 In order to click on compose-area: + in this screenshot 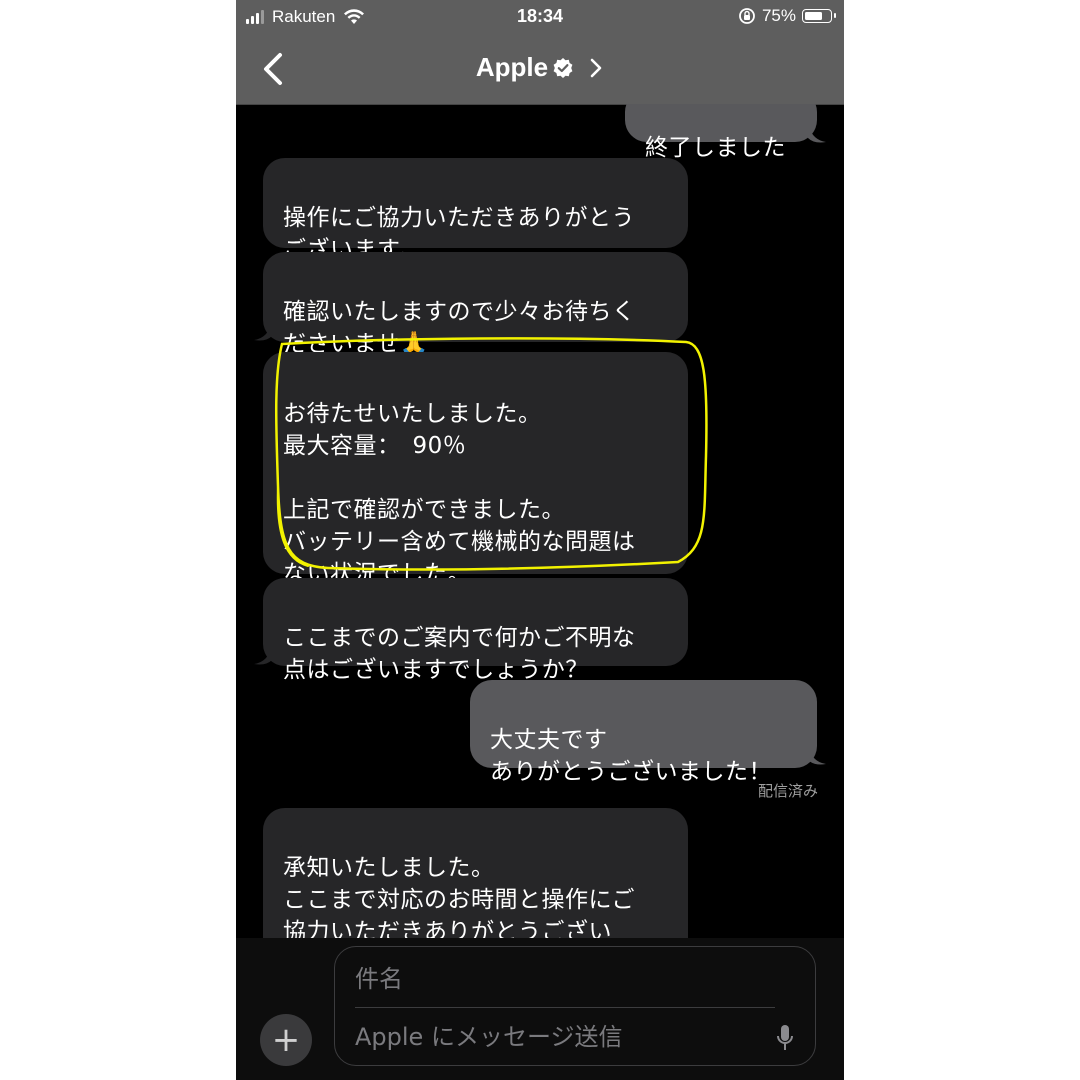, I will do `click(540, 1009)`.